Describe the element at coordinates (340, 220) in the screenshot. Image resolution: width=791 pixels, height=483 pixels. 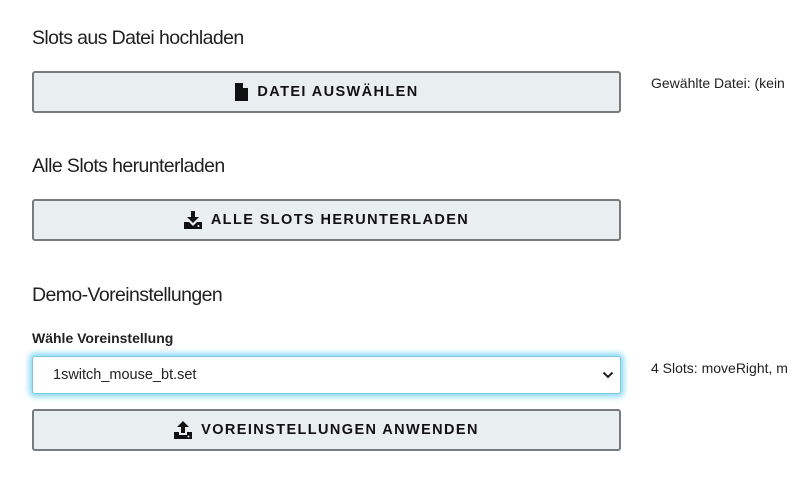
I see `download-all-slots-label: ALLE SLOTS HERUNTERLADEN` at that location.